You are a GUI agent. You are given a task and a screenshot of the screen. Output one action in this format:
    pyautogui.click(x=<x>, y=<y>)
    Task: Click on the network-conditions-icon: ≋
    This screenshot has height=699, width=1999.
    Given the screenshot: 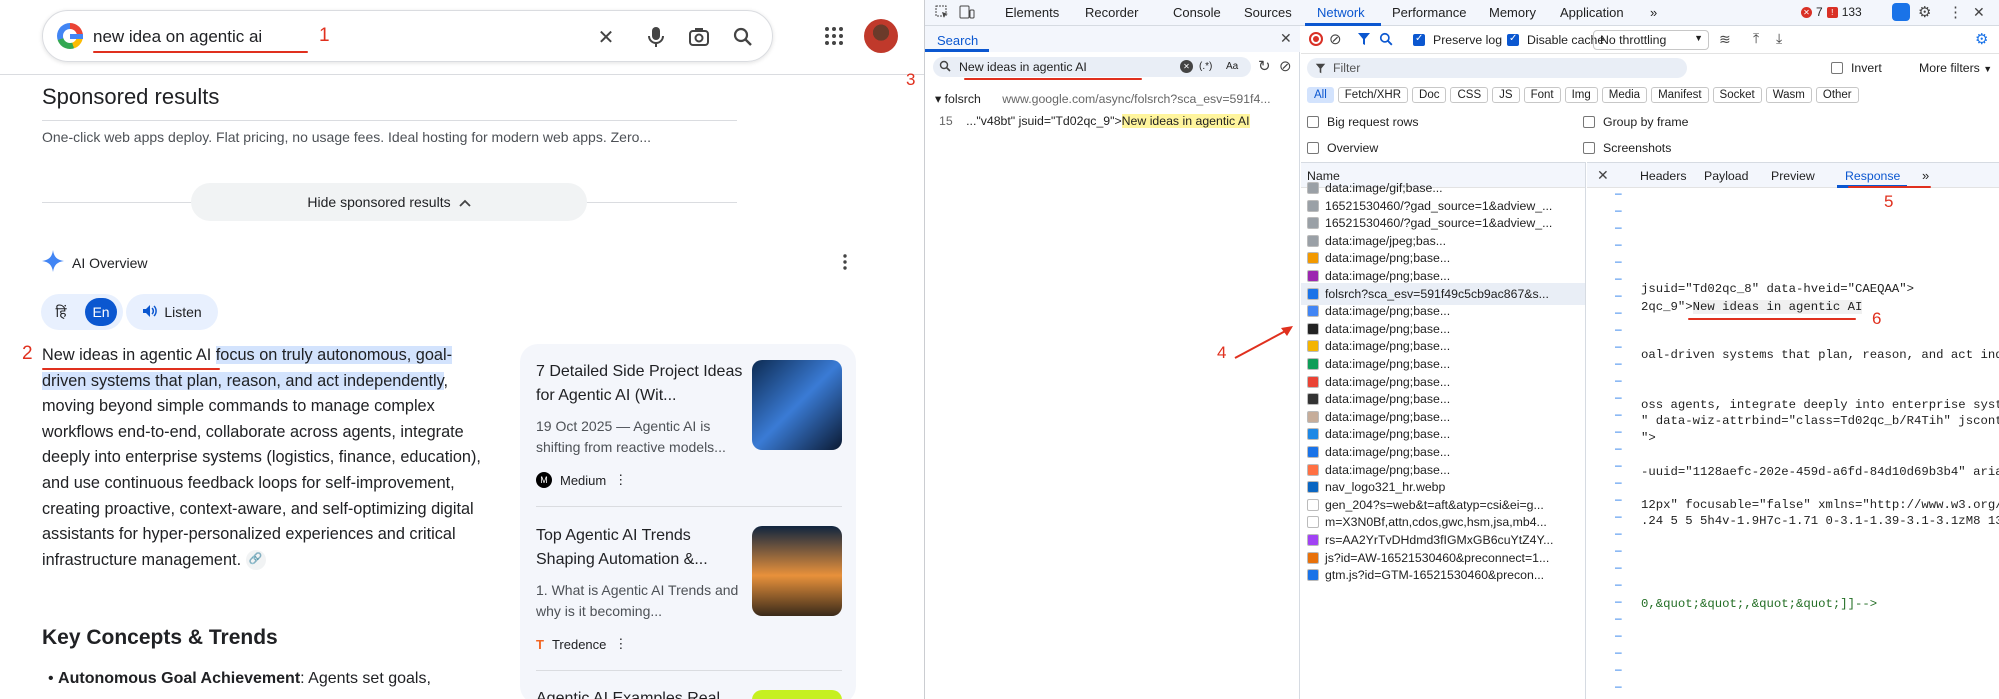 What is the action you would take?
    pyautogui.click(x=1725, y=39)
    